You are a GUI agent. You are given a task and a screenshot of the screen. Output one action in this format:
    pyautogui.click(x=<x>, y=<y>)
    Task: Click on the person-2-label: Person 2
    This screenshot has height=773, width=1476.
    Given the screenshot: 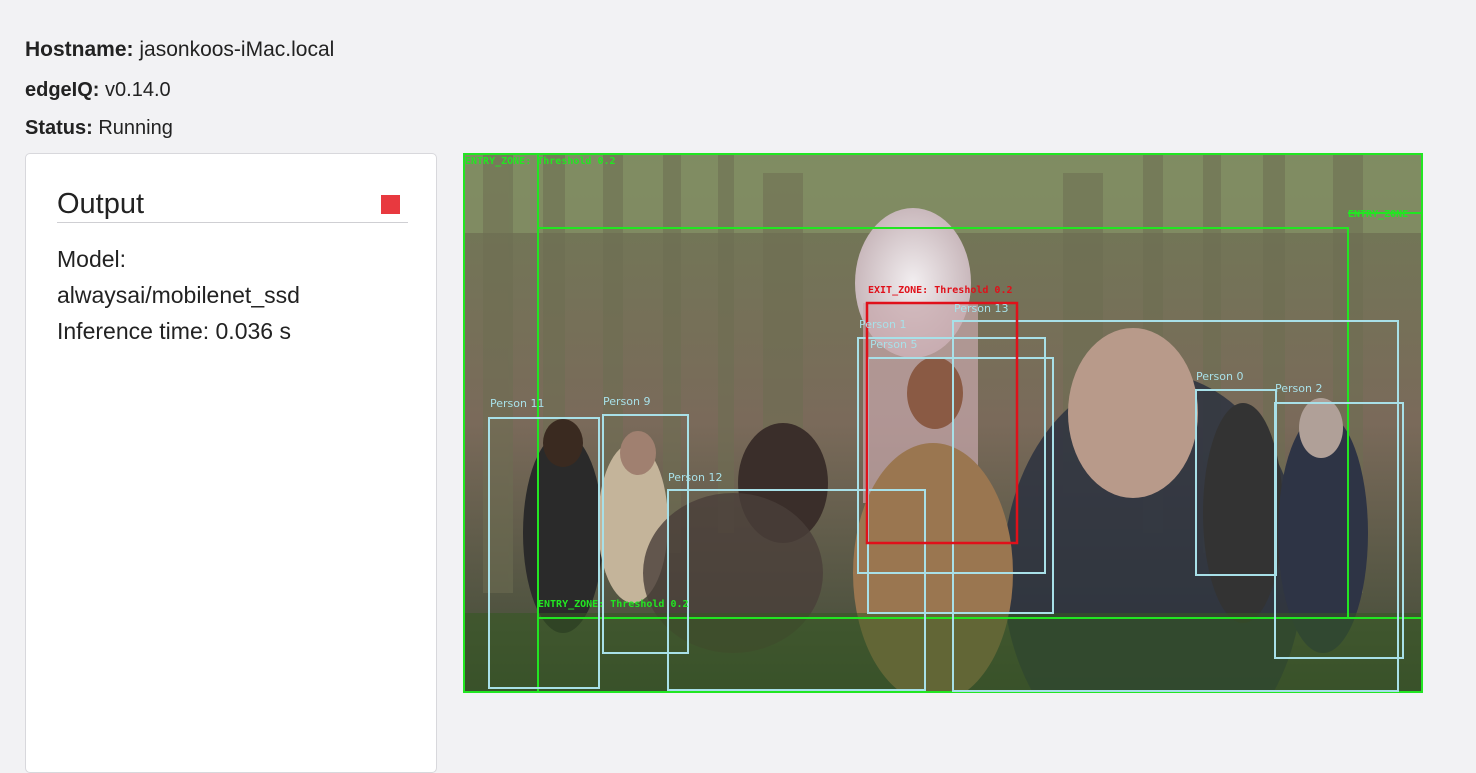 What is the action you would take?
    pyautogui.click(x=1298, y=388)
    